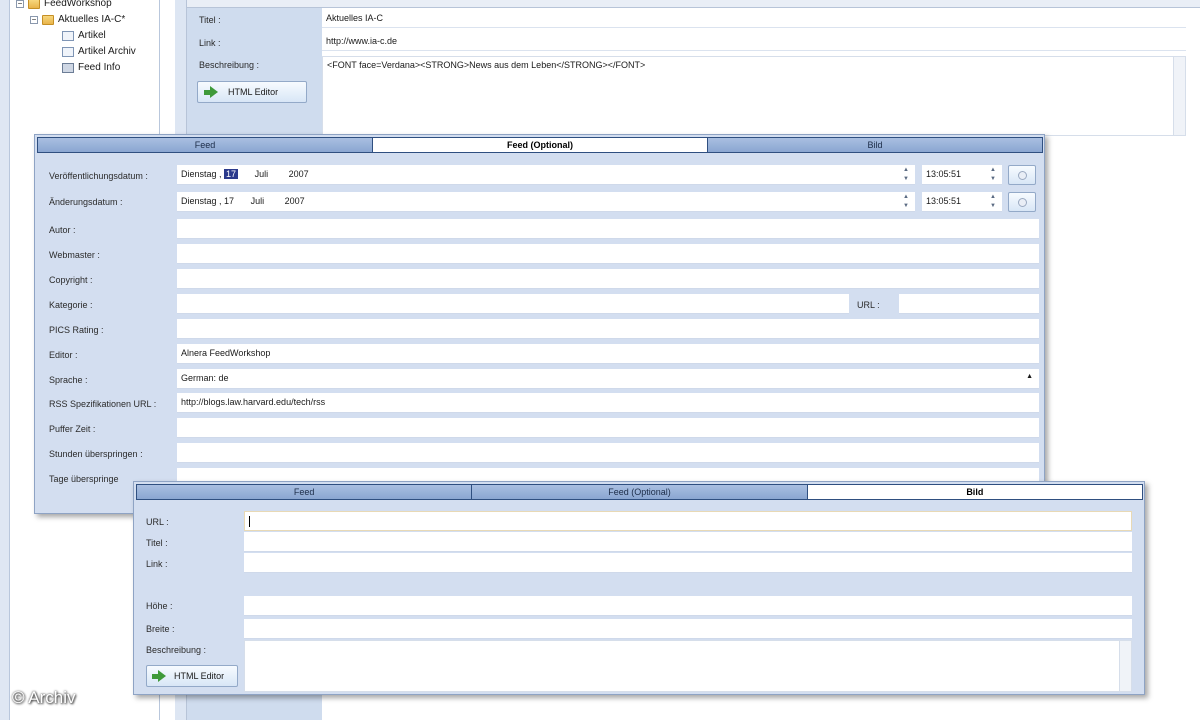 The image size is (1200, 720). I want to click on info-icon, so click(68, 68).